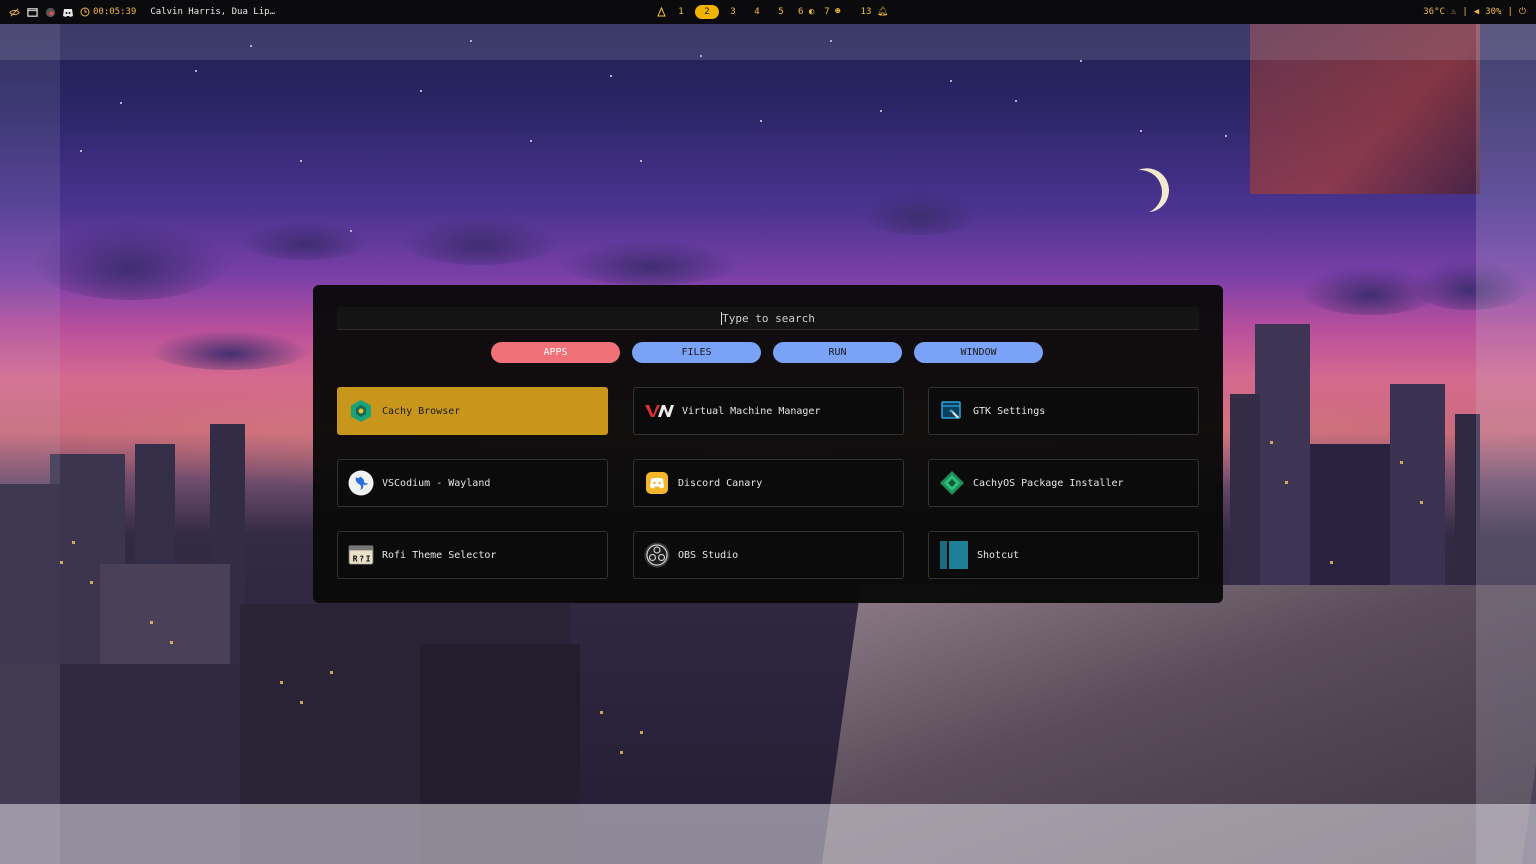 The image size is (1536, 864). I want to click on app-label: CachyOS Package Installer, so click(1048, 483).